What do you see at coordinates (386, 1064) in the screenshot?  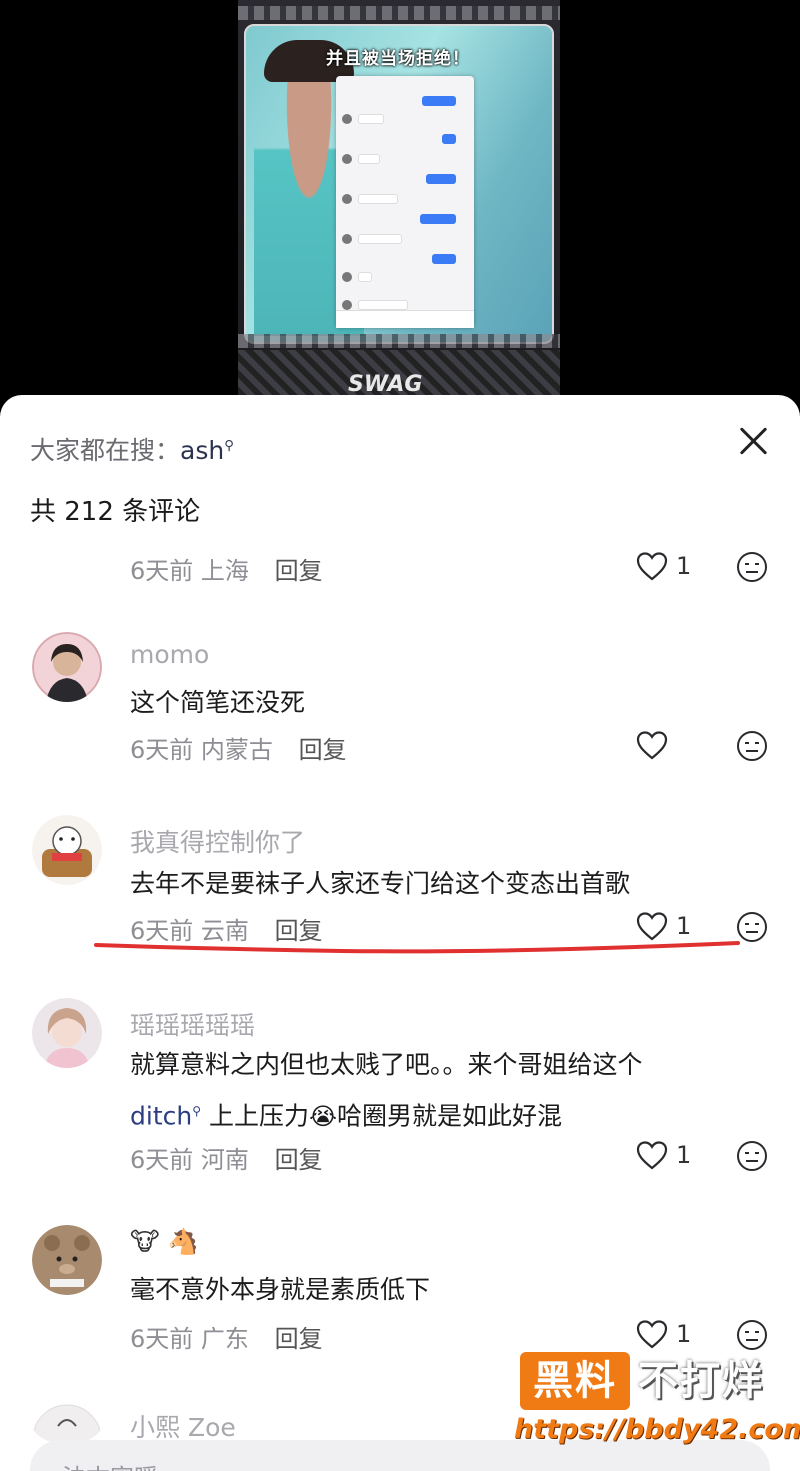 I see `comment-text-line: 就算意料之内但也太贱了吧。。来个哥姐给这个` at bounding box center [386, 1064].